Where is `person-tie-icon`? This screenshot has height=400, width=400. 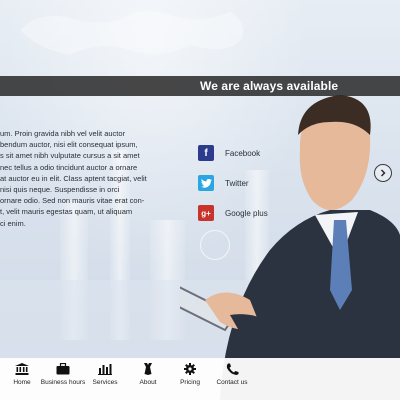
person-tie-icon is located at coordinates (148, 369).